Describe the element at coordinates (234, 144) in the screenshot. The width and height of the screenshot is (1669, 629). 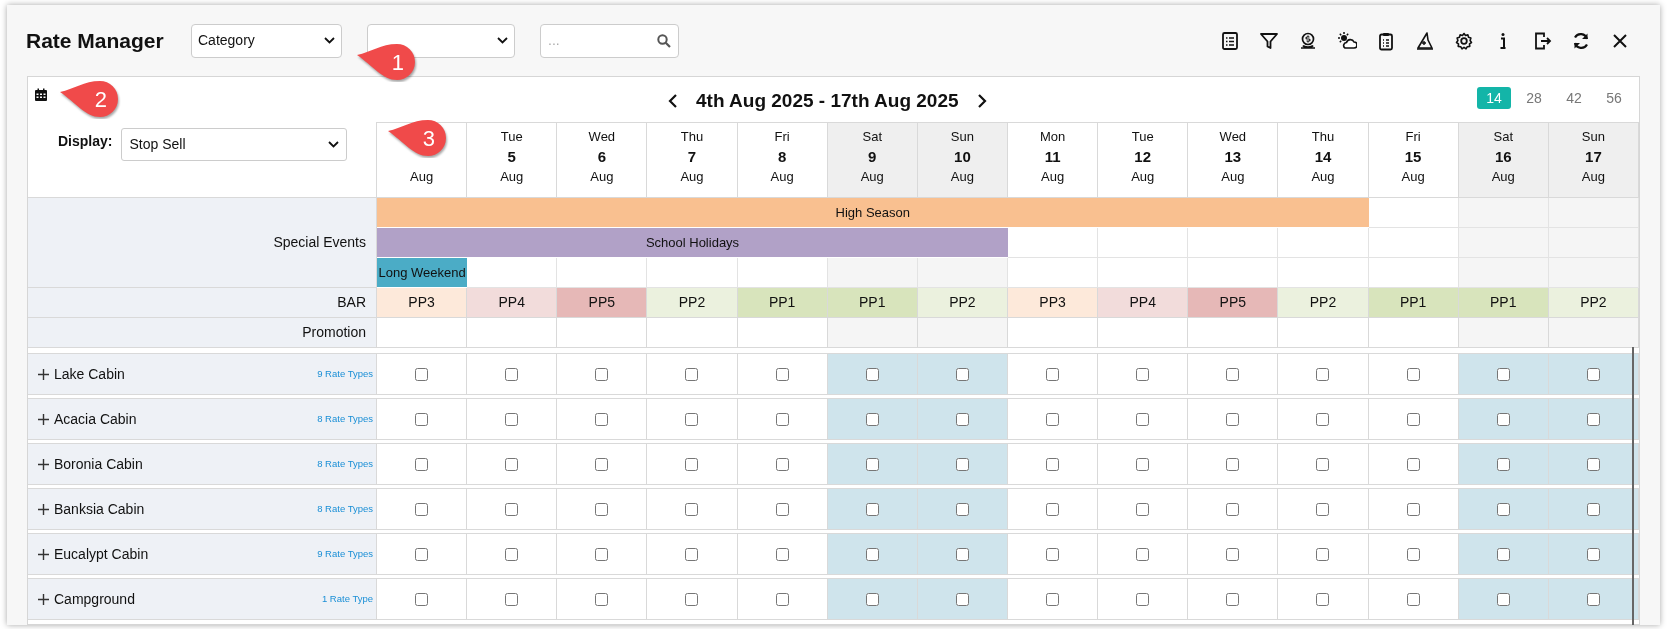
I see `display-select: Stop Sell` at that location.